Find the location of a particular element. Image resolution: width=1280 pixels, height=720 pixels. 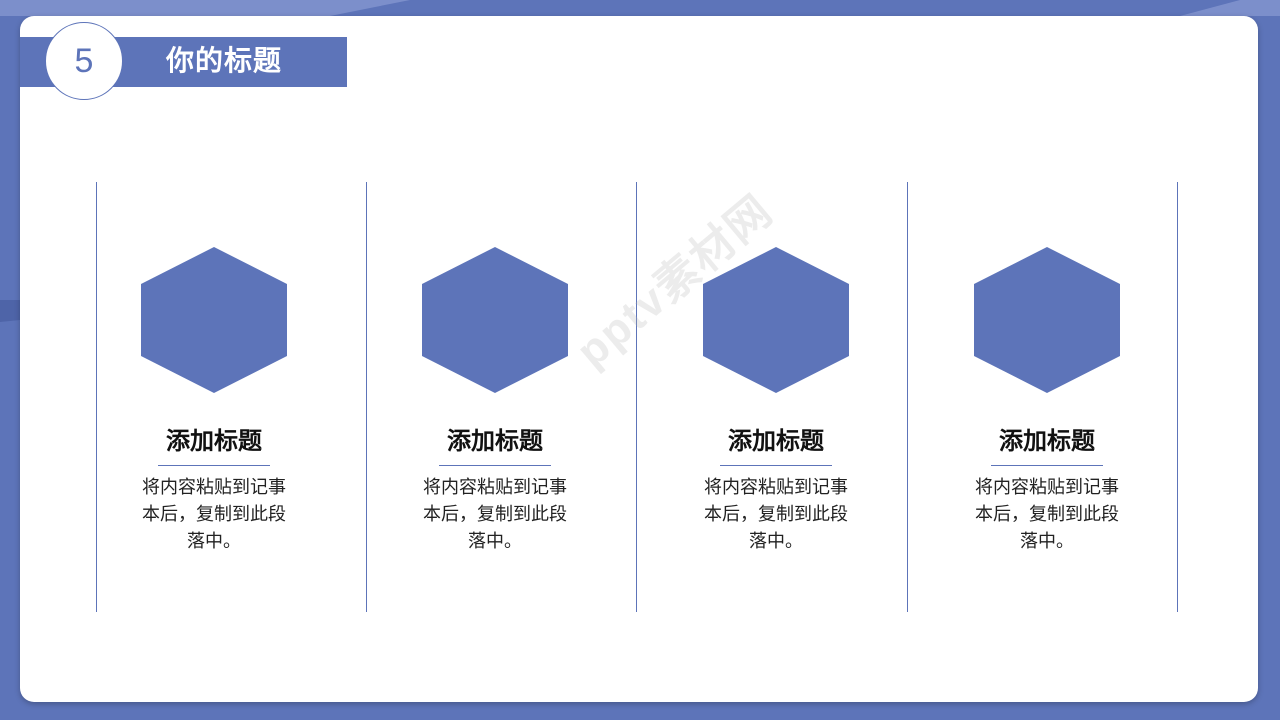

feature-column-1: 添加标题 将内容粘贴到记事本后，复制到此段落中。 is located at coordinates (214, 400).